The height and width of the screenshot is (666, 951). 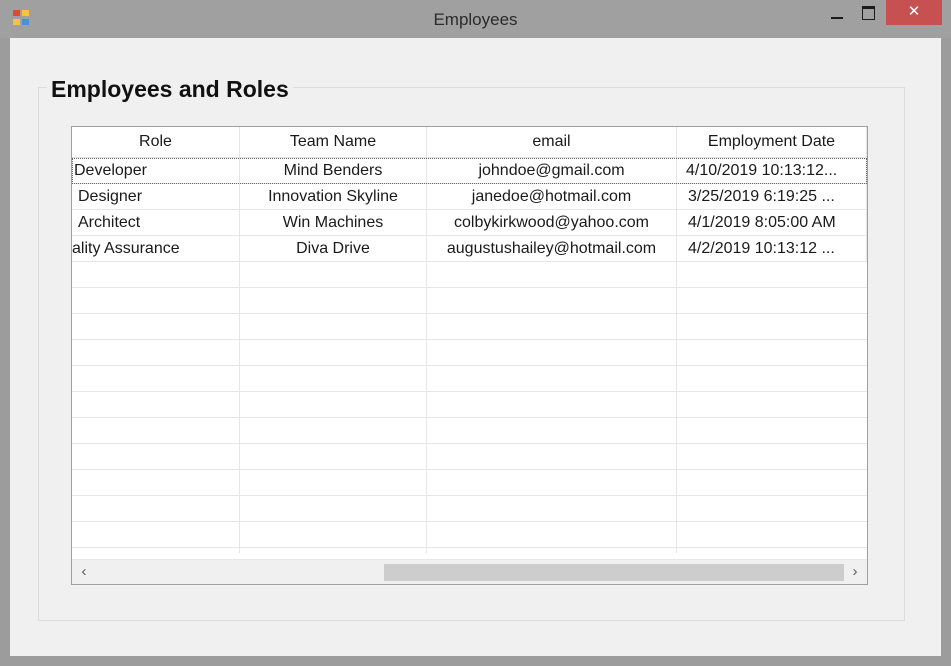 I want to click on table-cell: janedoe@hotmail.com, so click(x=552, y=196).